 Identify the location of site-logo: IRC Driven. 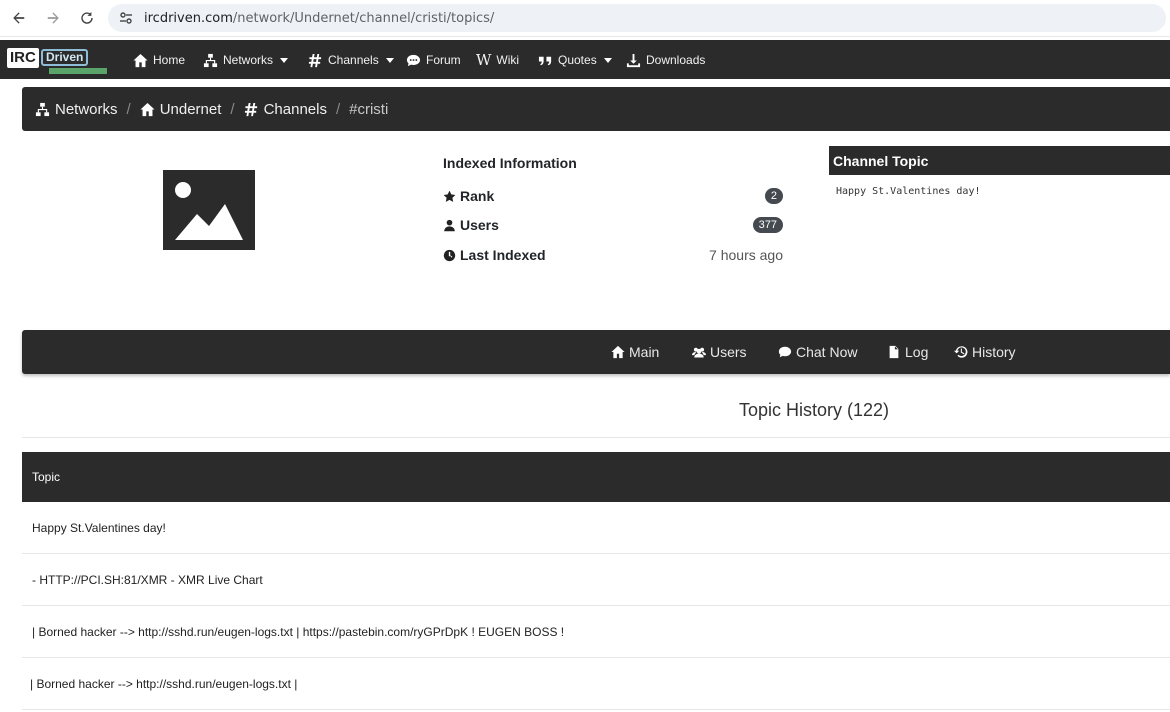
(57, 61).